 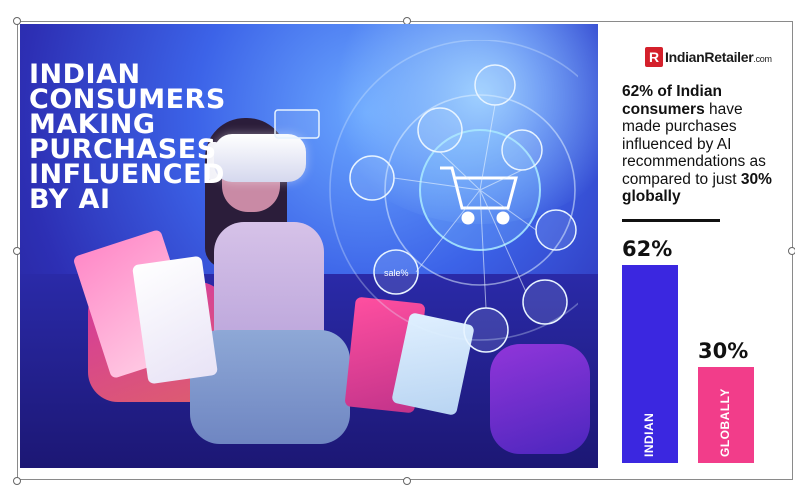 I want to click on cloud-icon, so click(x=440, y=130).